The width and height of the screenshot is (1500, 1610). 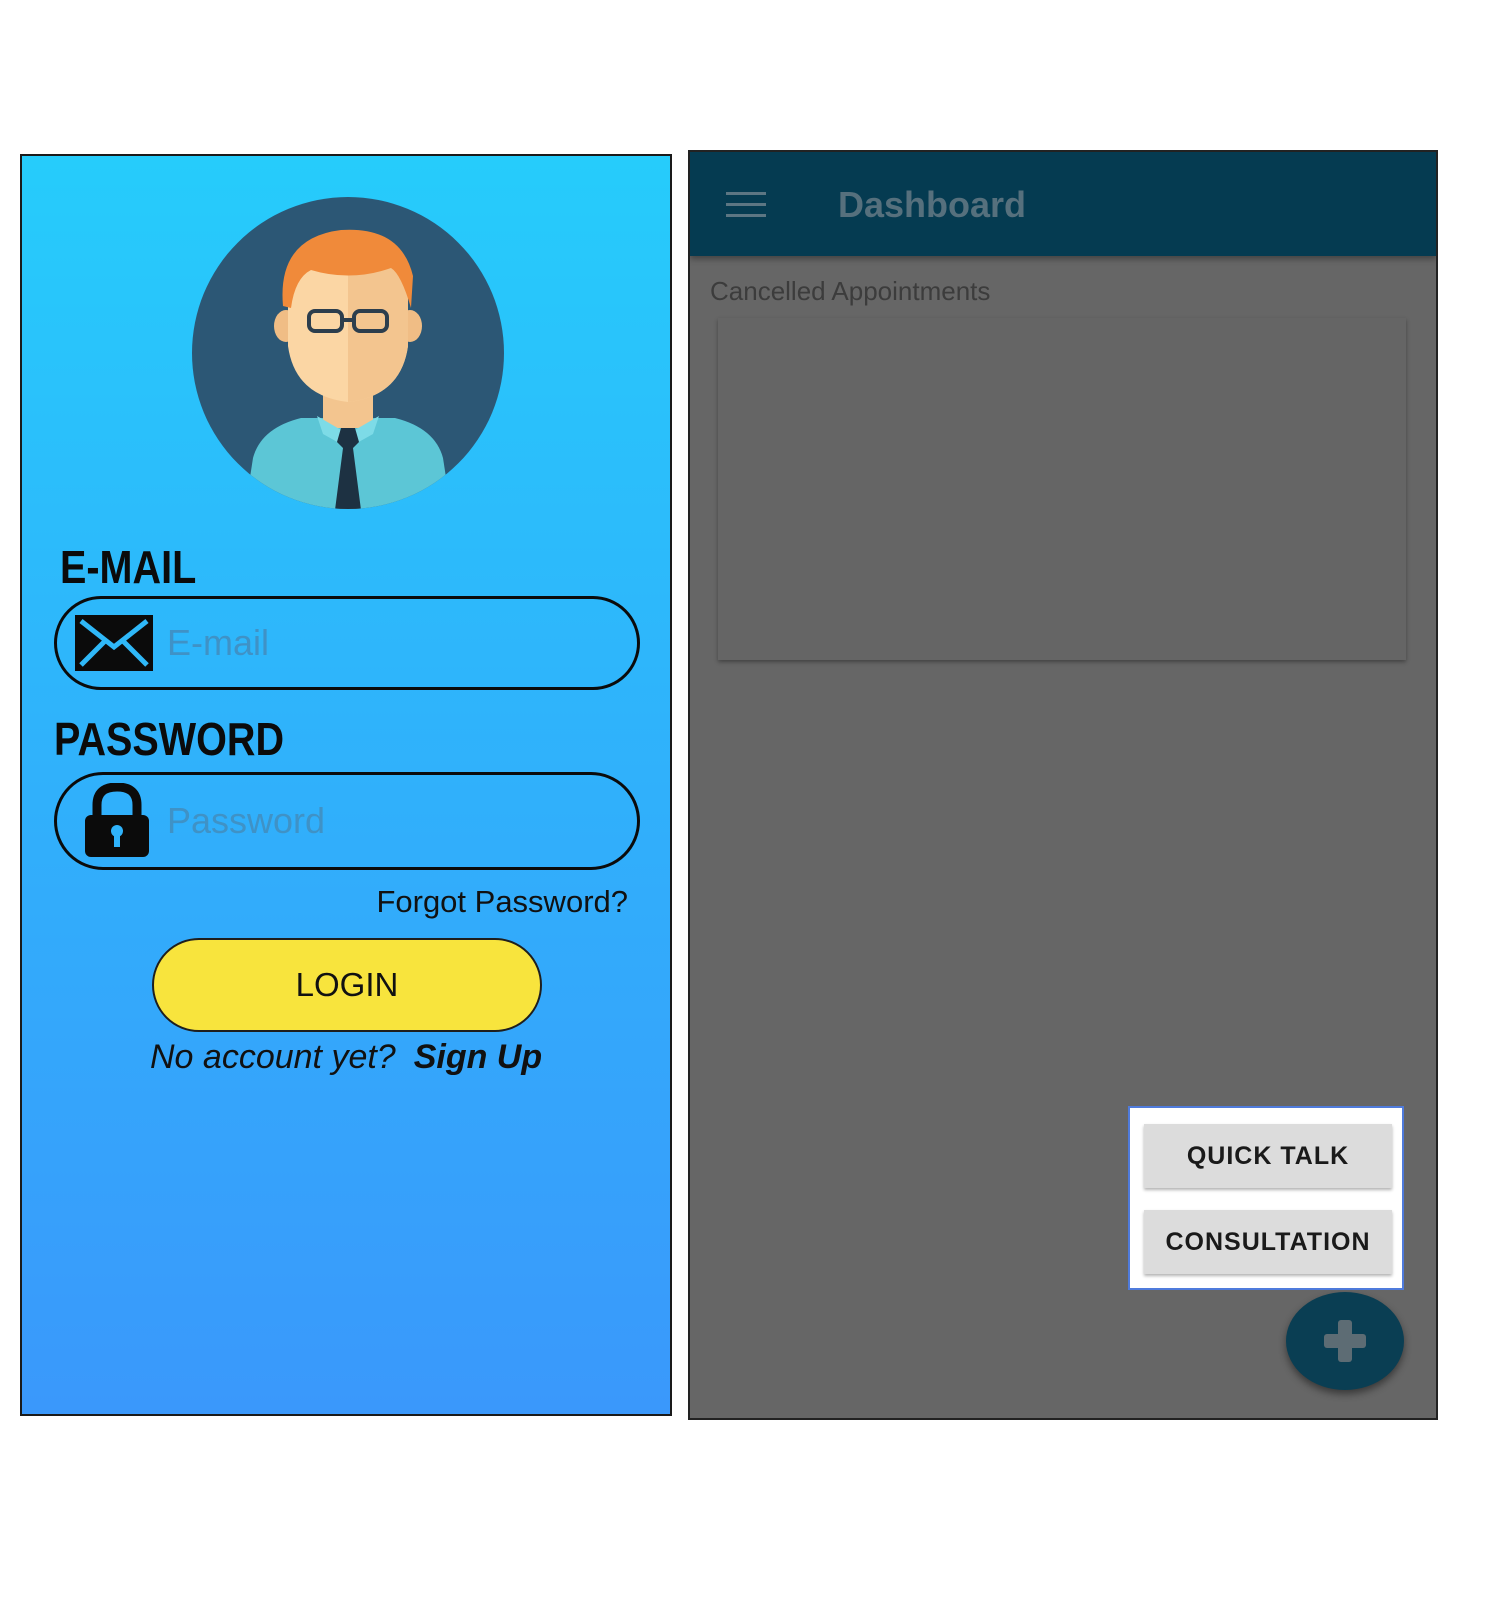 I want to click on password-placeholder: Password, so click(x=246, y=820).